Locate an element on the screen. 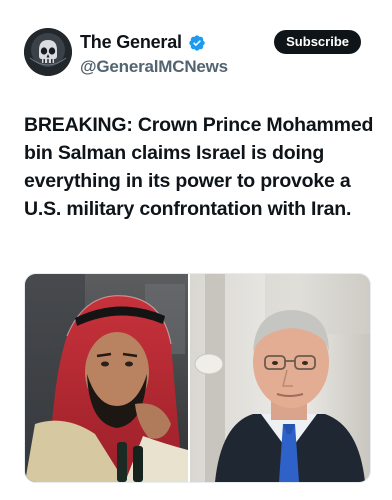 Image resolution: width=392 pixels, height=500 pixels. avatar is located at coordinates (48, 52).